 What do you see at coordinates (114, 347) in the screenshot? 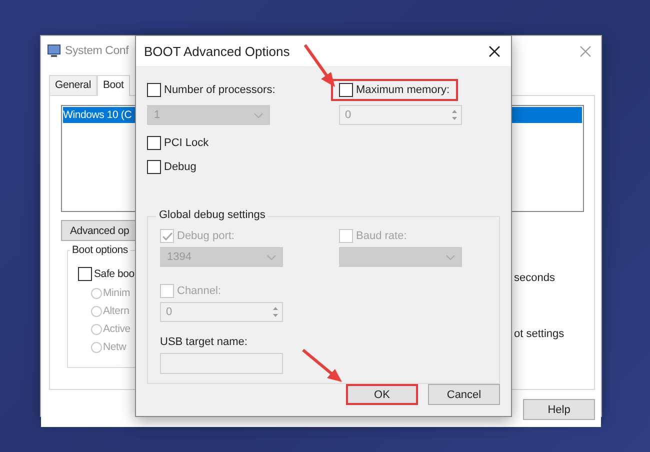
I see `radio-label: Netw` at bounding box center [114, 347].